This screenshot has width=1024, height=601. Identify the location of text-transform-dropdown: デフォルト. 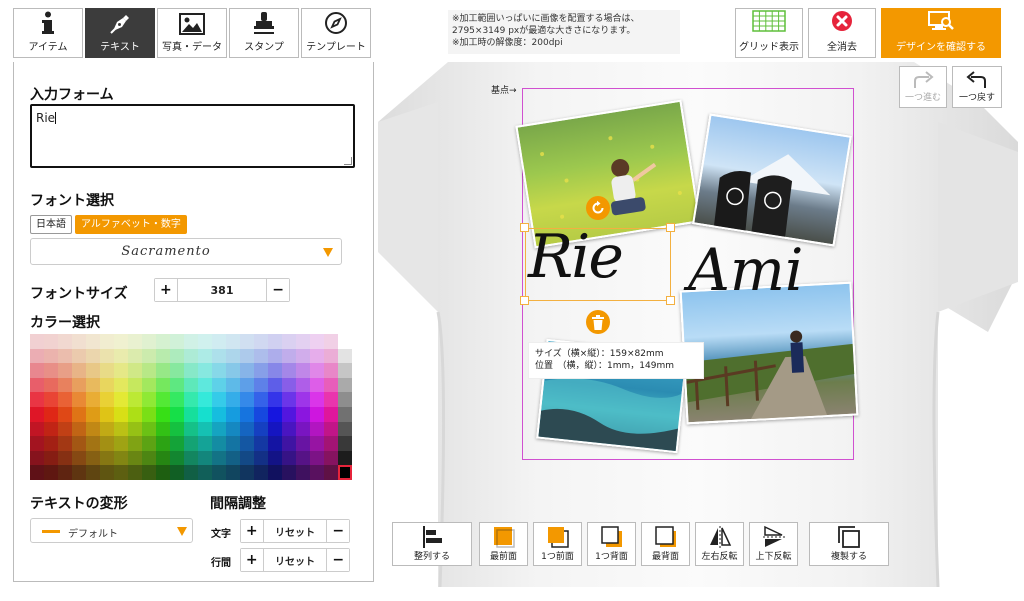
(111, 530).